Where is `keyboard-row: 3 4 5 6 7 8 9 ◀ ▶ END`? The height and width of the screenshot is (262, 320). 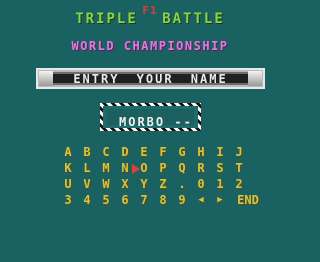 keyboard-row: 3 4 5 6 7 8 9 ◀ ▶ END is located at coordinates (160, 201).